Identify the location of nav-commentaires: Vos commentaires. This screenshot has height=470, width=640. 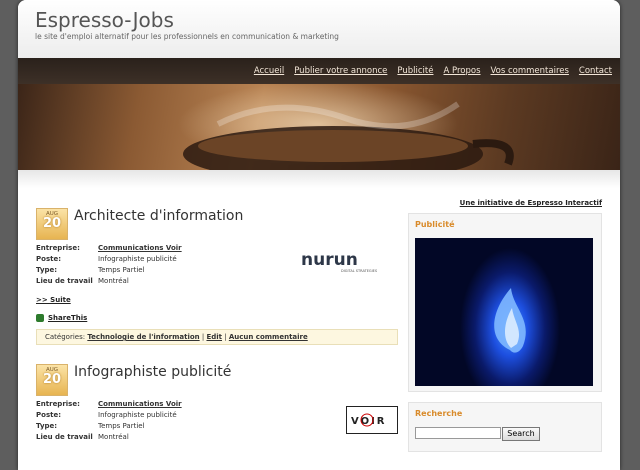
(530, 71).